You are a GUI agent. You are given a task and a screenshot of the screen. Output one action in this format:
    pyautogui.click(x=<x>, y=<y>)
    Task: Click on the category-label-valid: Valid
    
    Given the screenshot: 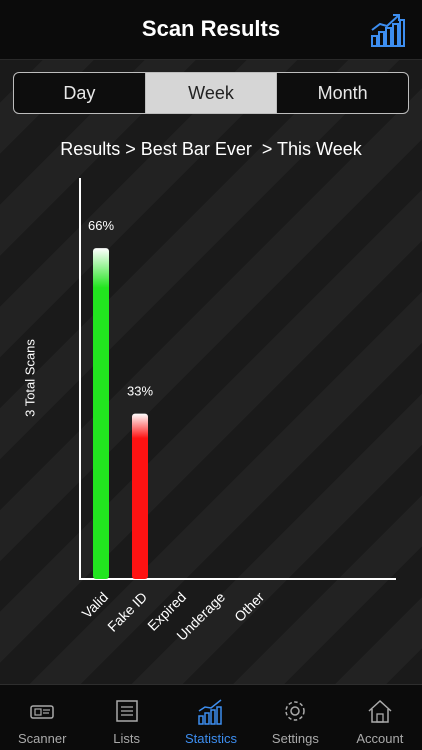 What is the action you would take?
    pyautogui.click(x=95, y=605)
    